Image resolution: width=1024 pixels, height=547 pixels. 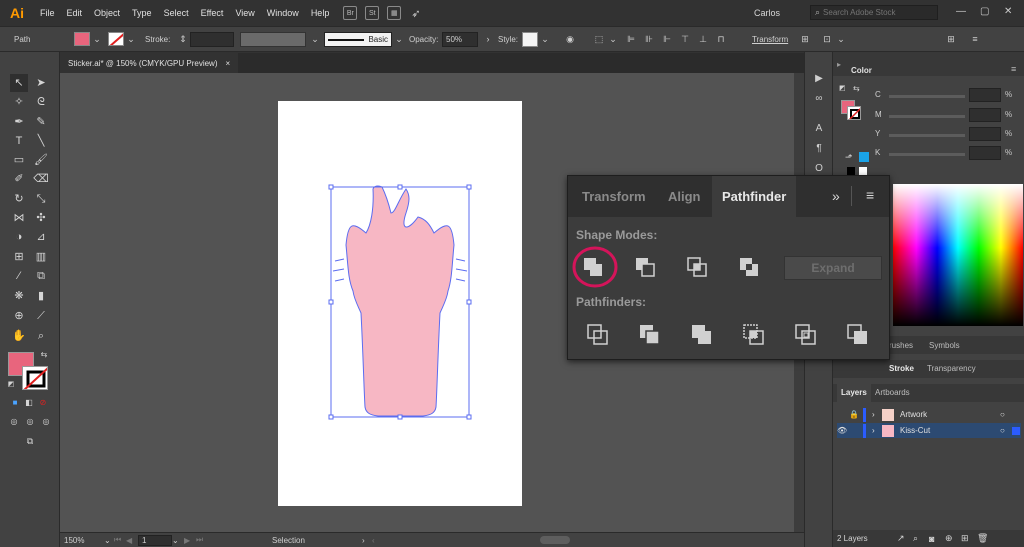 What do you see at coordinates (116, 39) in the screenshot?
I see `stroke-swatch` at bounding box center [116, 39].